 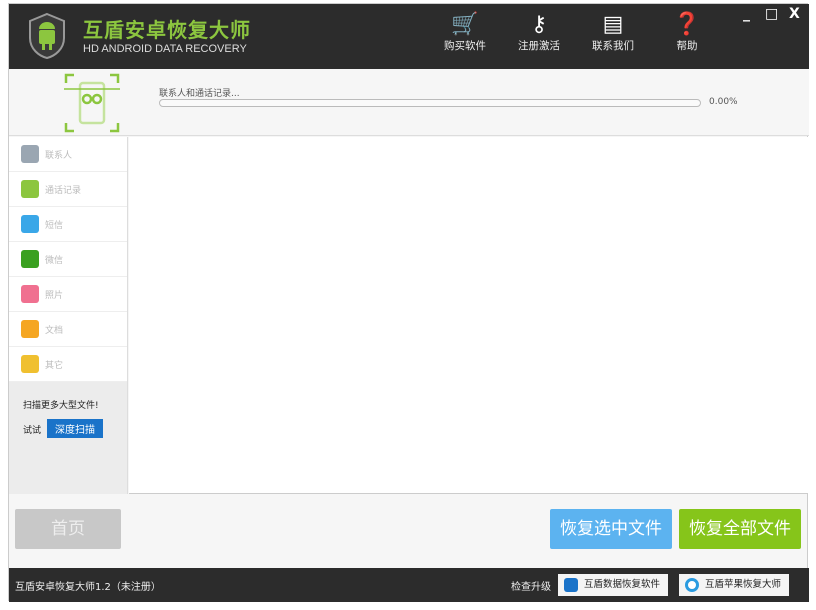 I want to click on cart-icon: 🛒, so click(x=465, y=24).